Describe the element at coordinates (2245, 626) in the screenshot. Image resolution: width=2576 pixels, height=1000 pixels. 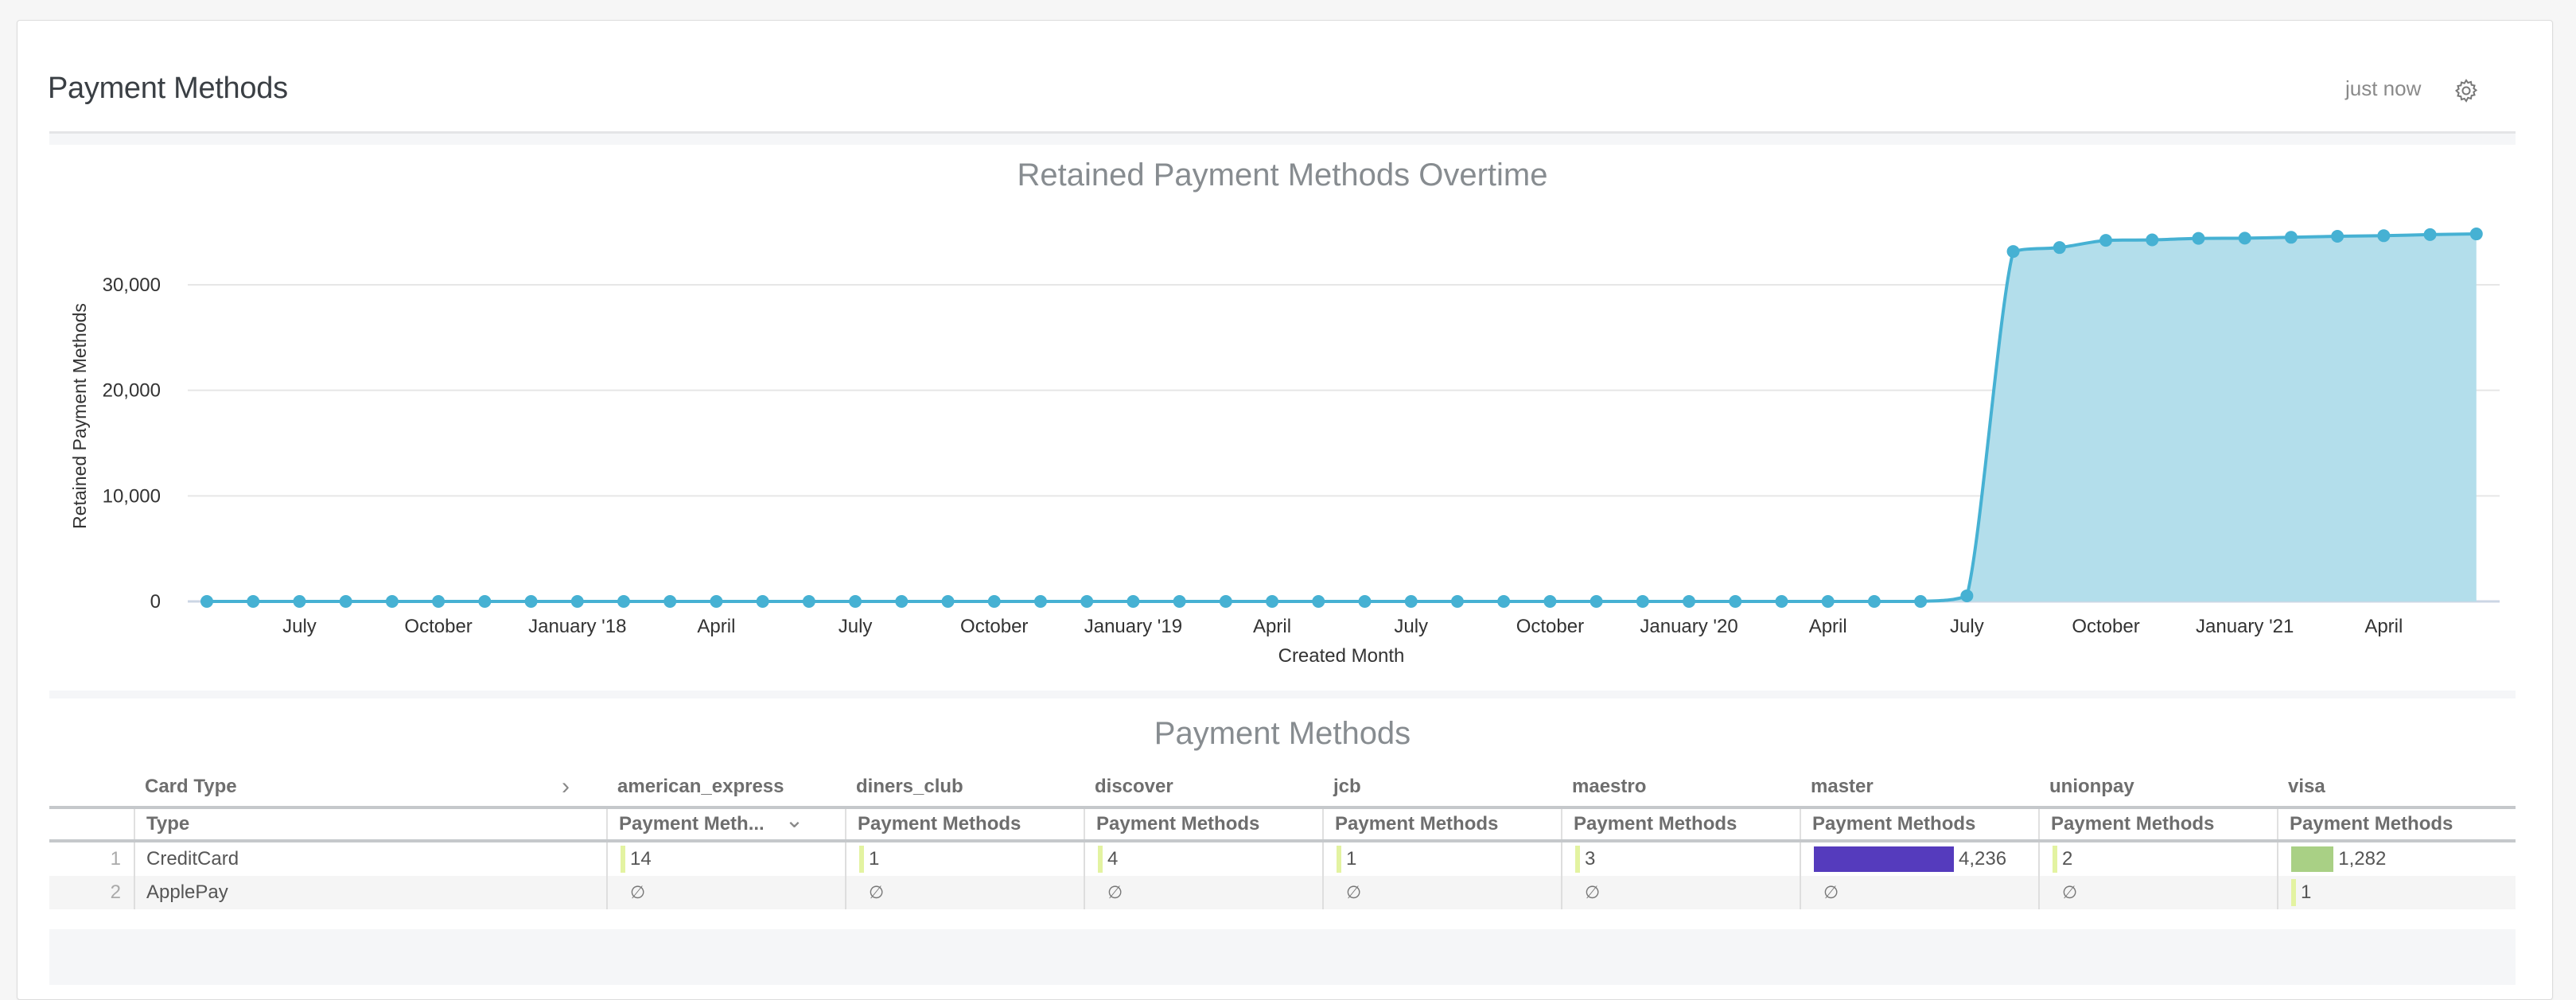
I see `x-tick-label: January '21` at that location.